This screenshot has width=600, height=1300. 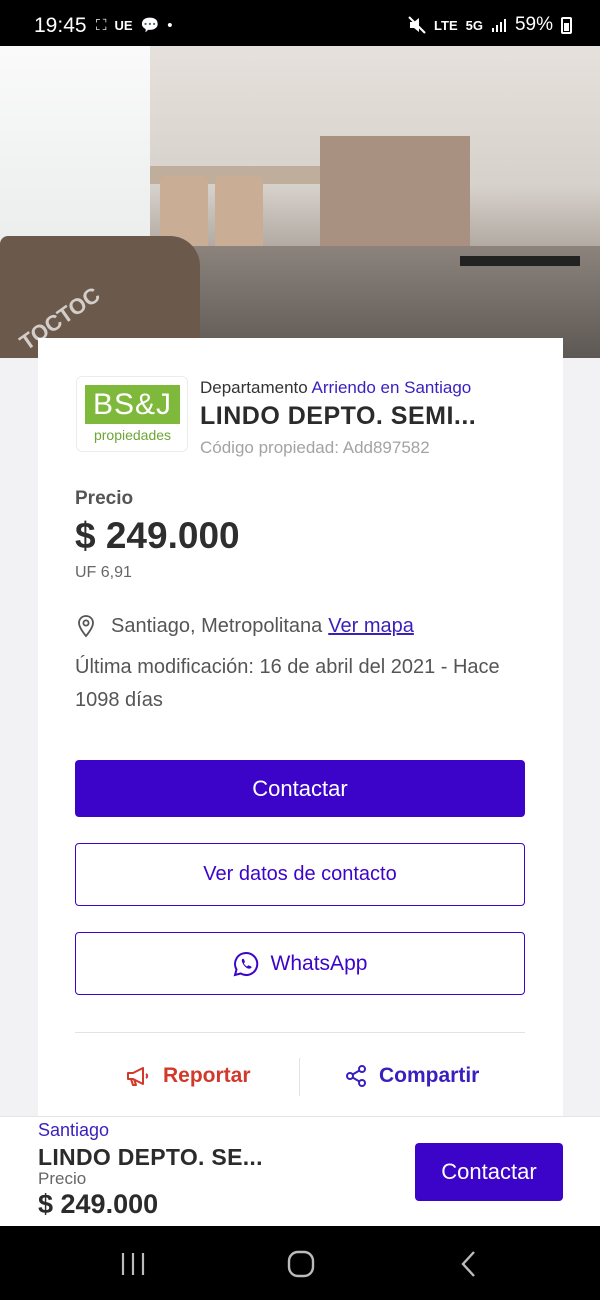 What do you see at coordinates (490, 25) in the screenshot?
I see `status-right-icons: LTE 5G 59%` at bounding box center [490, 25].